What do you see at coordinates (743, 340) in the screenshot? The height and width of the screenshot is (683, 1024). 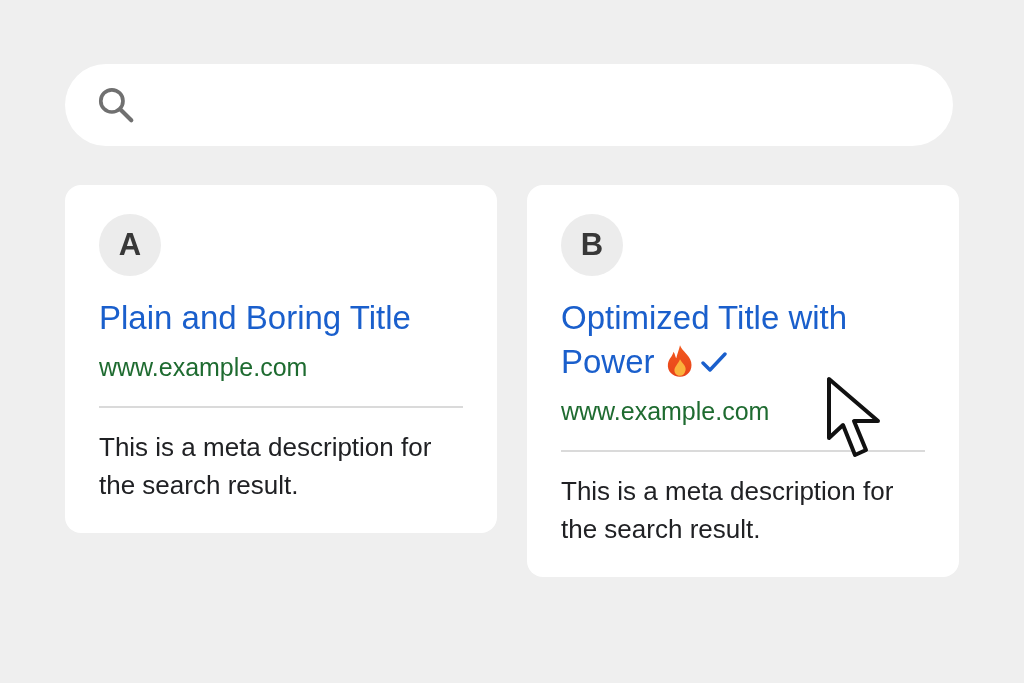 I see `result-title: Optimized Title with Power` at bounding box center [743, 340].